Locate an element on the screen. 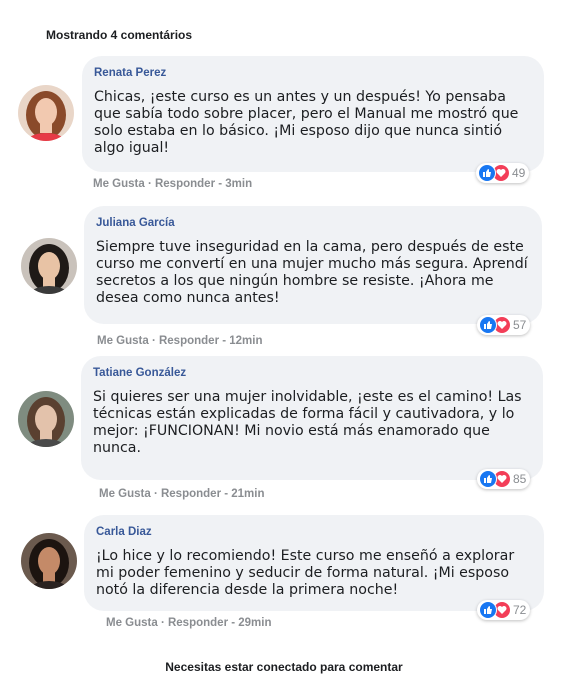 The image size is (568, 697). comment-actions: Me Gusta · Responder - 21min is located at coordinates (182, 494).